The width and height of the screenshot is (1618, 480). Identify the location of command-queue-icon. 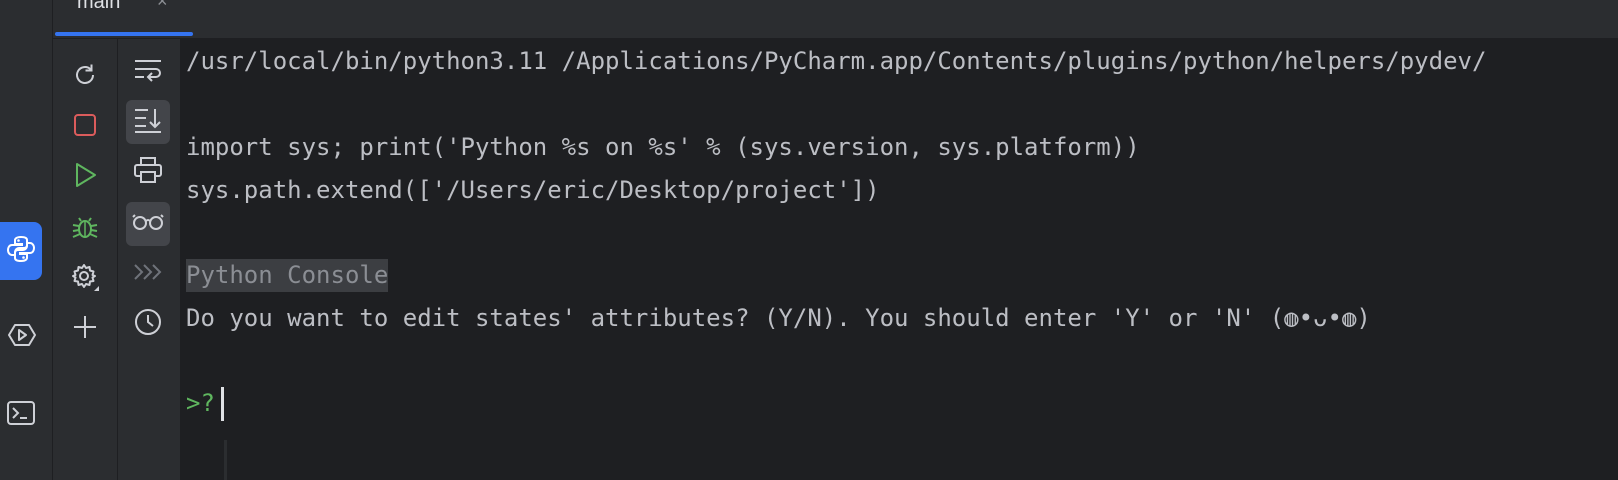
(148, 274).